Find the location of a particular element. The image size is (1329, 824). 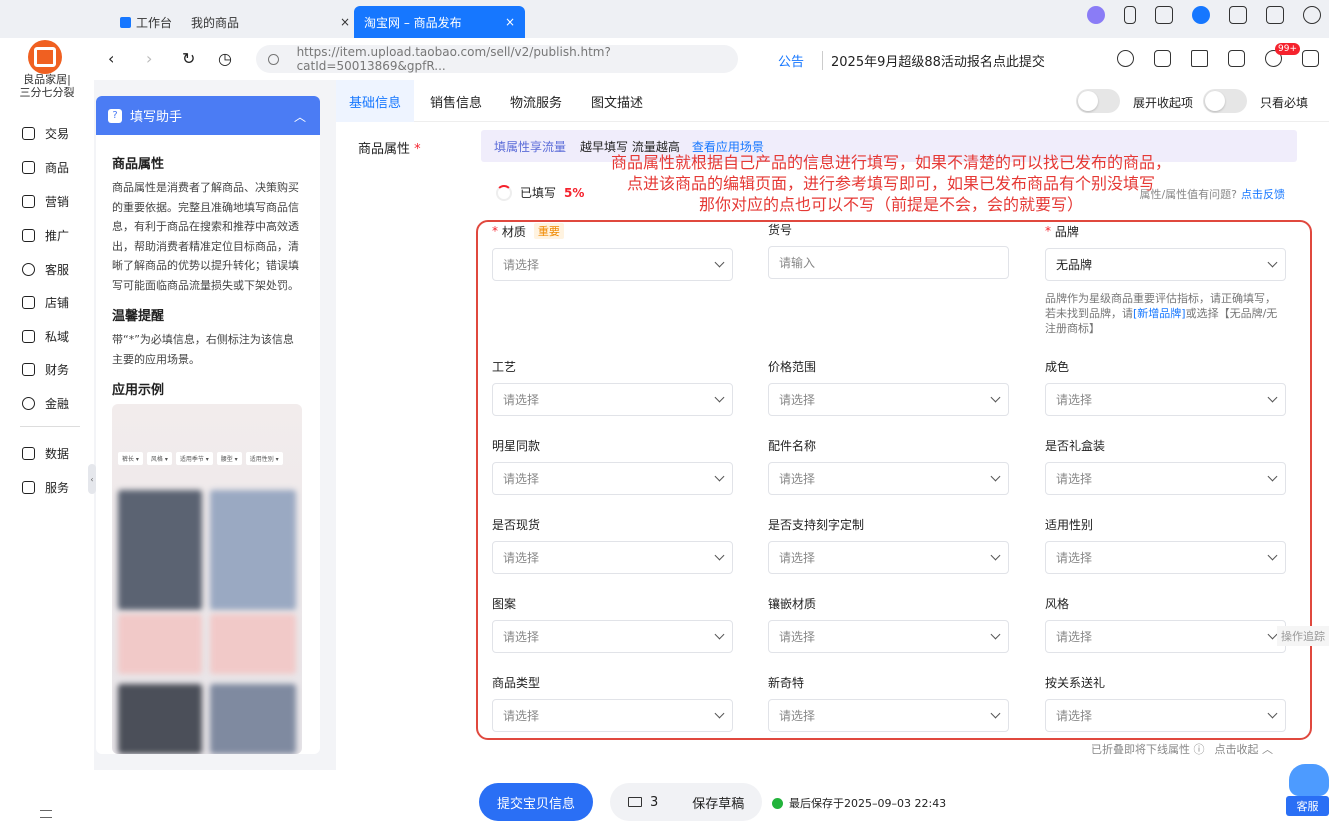

mail-icon is located at coordinates (635, 802).